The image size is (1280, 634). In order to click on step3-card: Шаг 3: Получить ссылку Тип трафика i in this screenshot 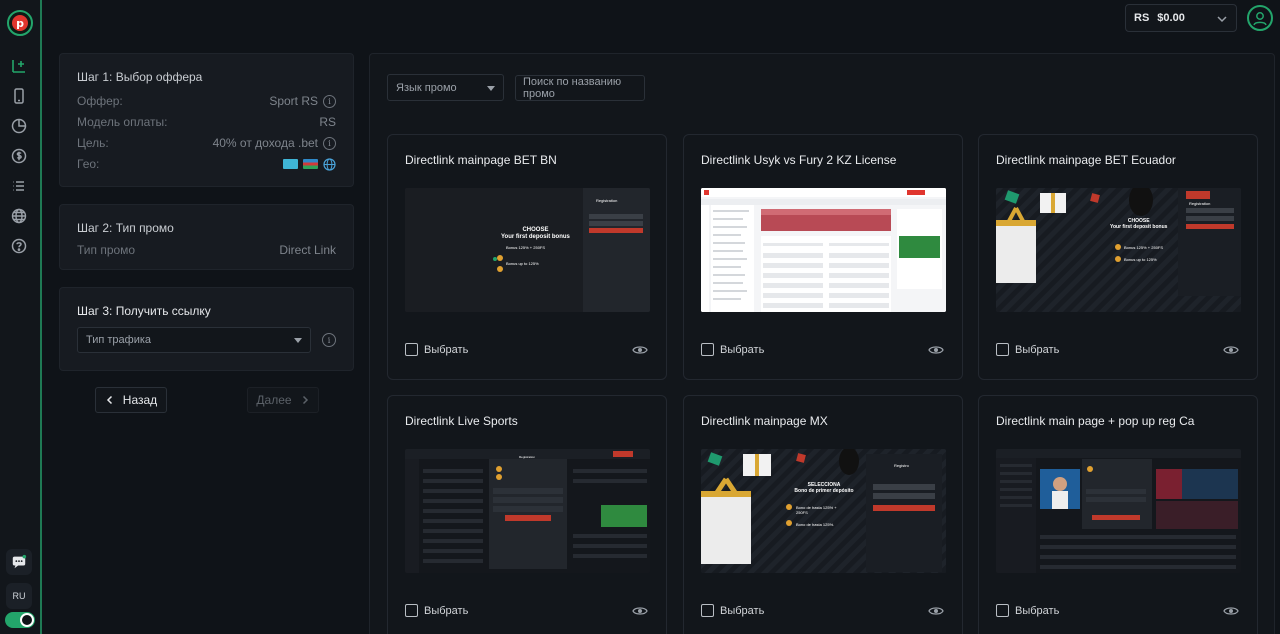, I will do `click(206, 329)`.